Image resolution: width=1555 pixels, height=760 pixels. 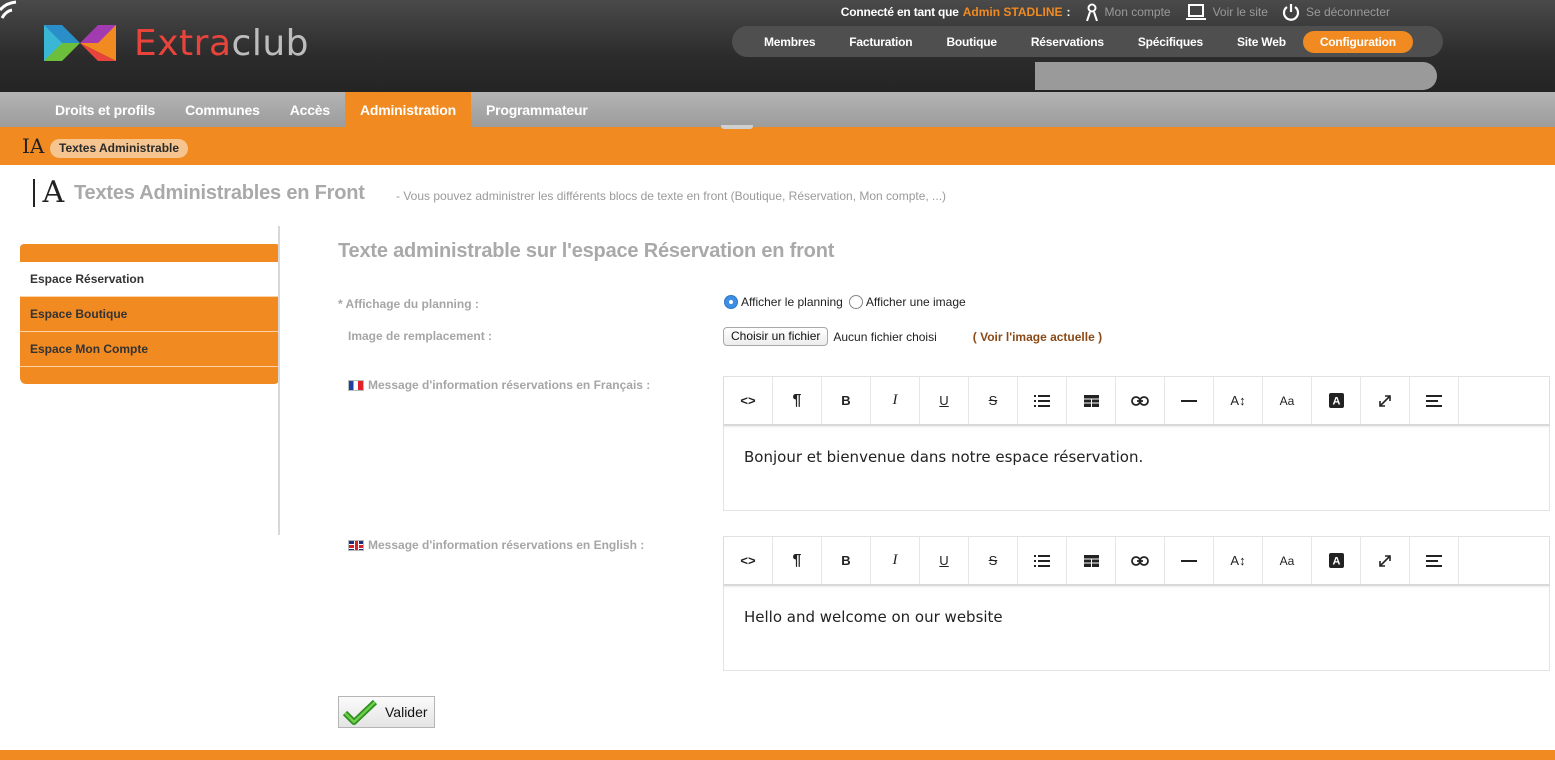 What do you see at coordinates (737, 127) in the screenshot?
I see `subnav-notch` at bounding box center [737, 127].